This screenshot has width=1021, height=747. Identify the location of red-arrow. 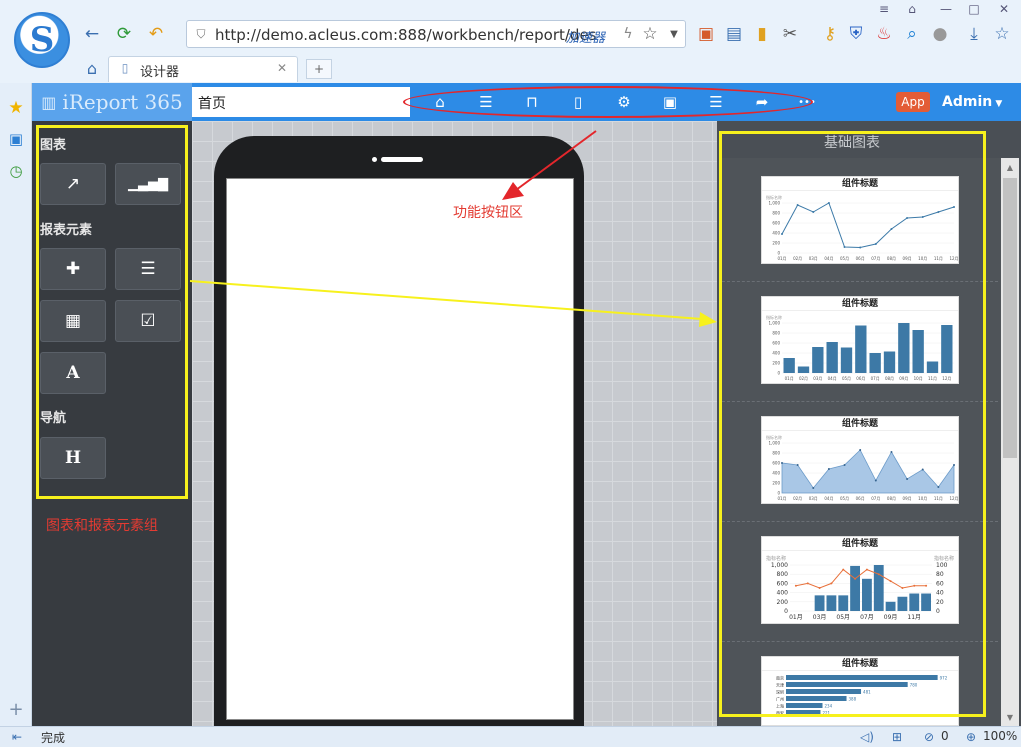
(556, 160).